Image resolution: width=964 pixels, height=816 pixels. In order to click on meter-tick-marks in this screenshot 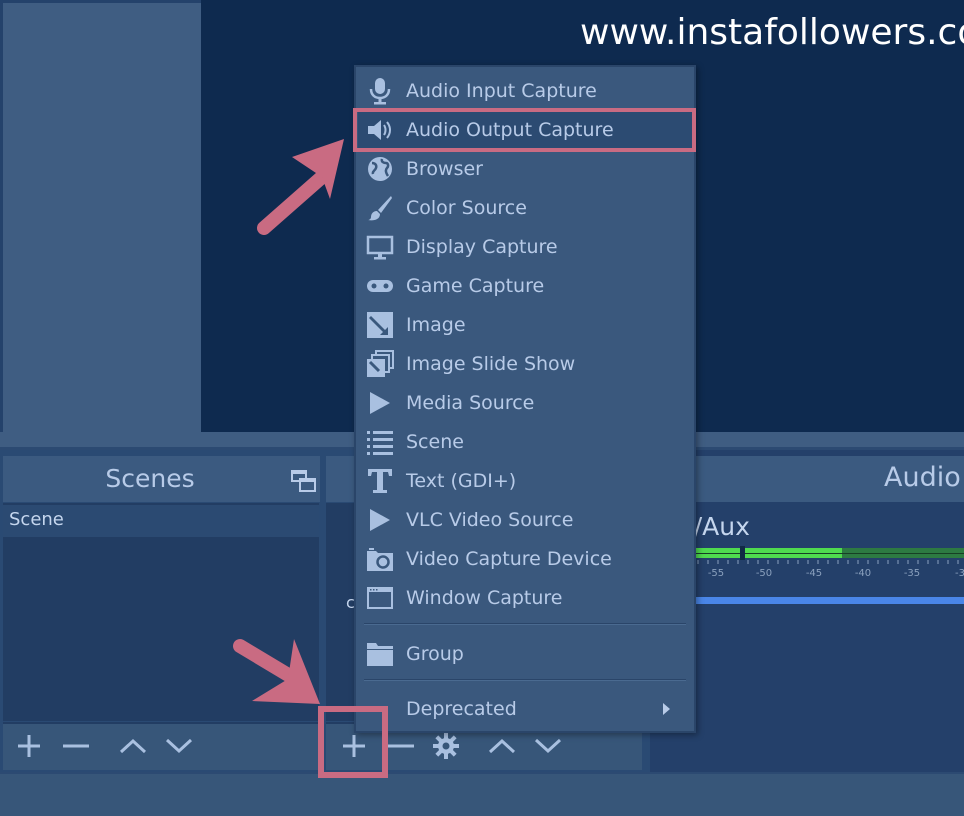, I will do `click(828, 562)`.